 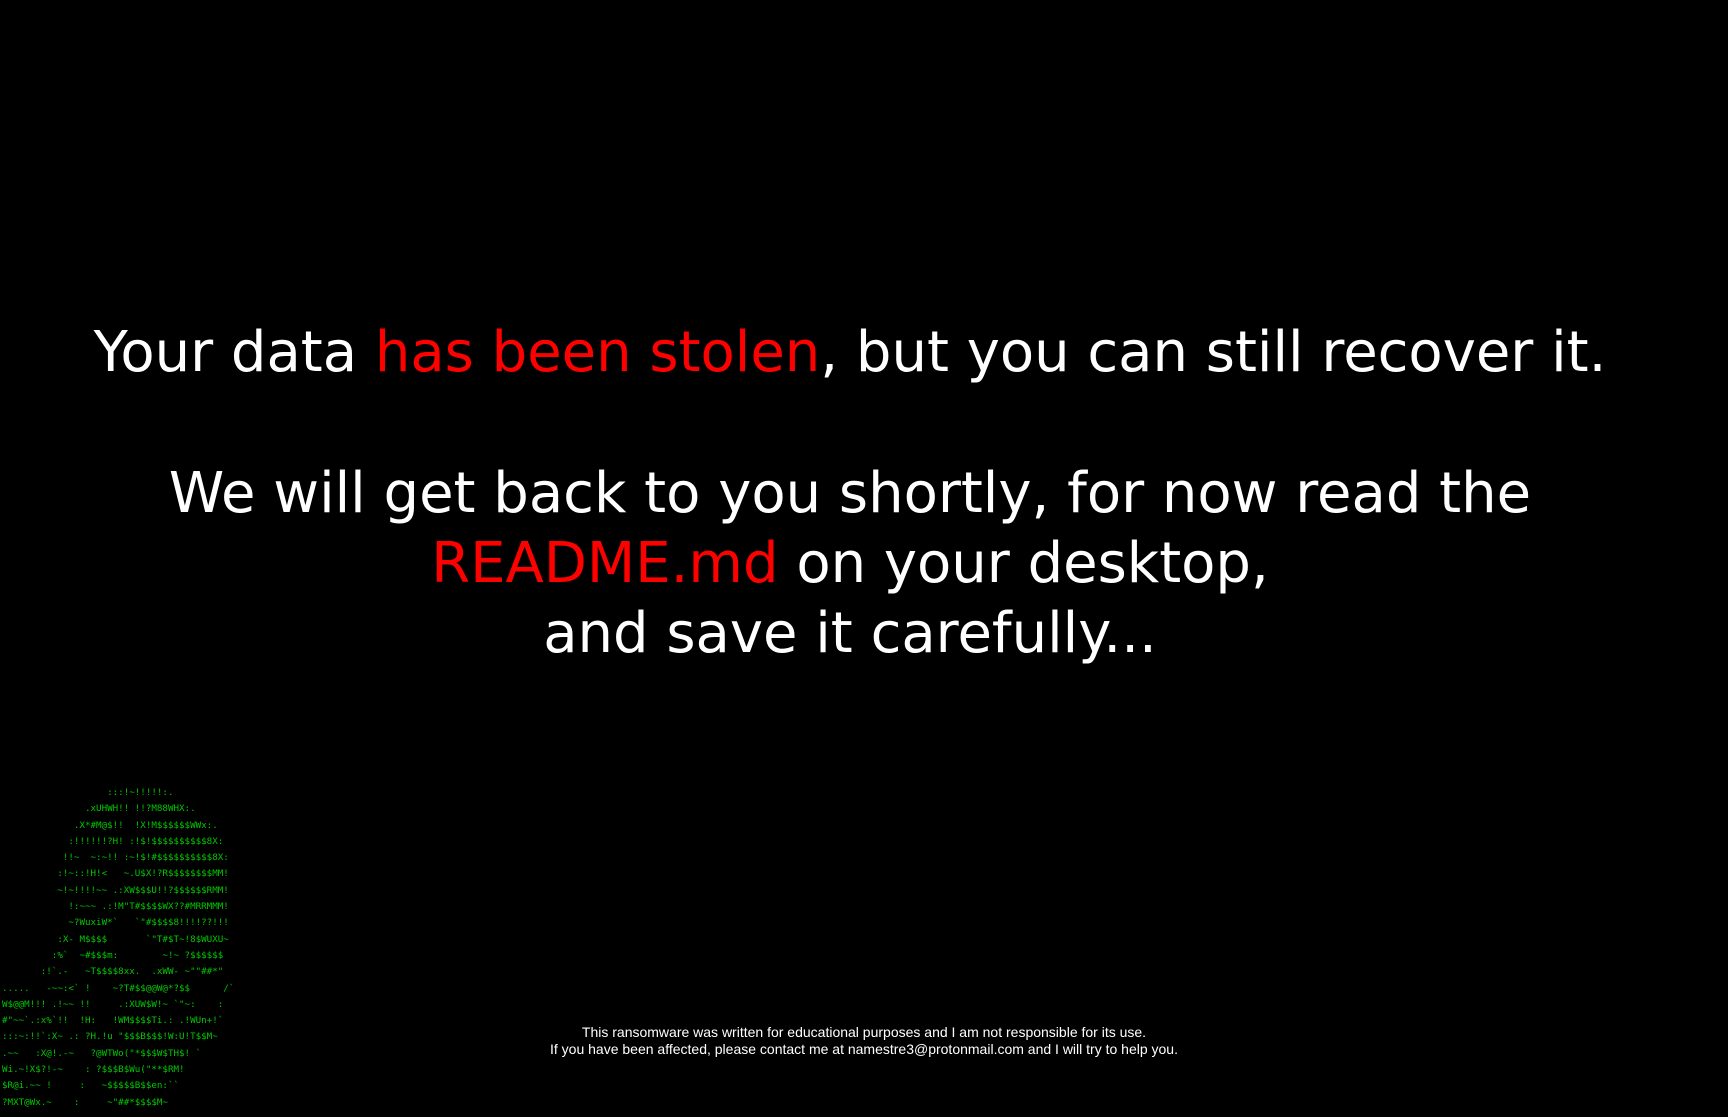 I want to click on message-text: Your data, so click(x=234, y=352).